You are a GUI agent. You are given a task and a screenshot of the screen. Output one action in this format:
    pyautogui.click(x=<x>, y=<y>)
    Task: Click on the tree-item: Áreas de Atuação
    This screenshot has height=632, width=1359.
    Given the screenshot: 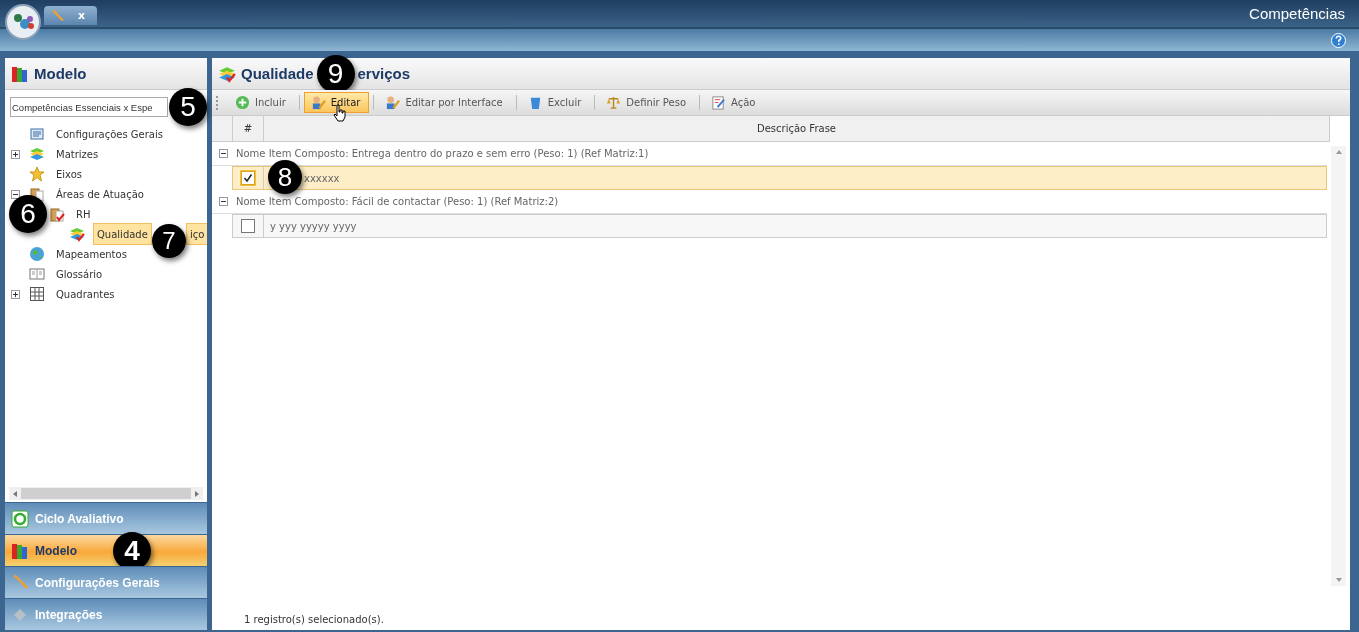 What is the action you would take?
    pyautogui.click(x=100, y=194)
    